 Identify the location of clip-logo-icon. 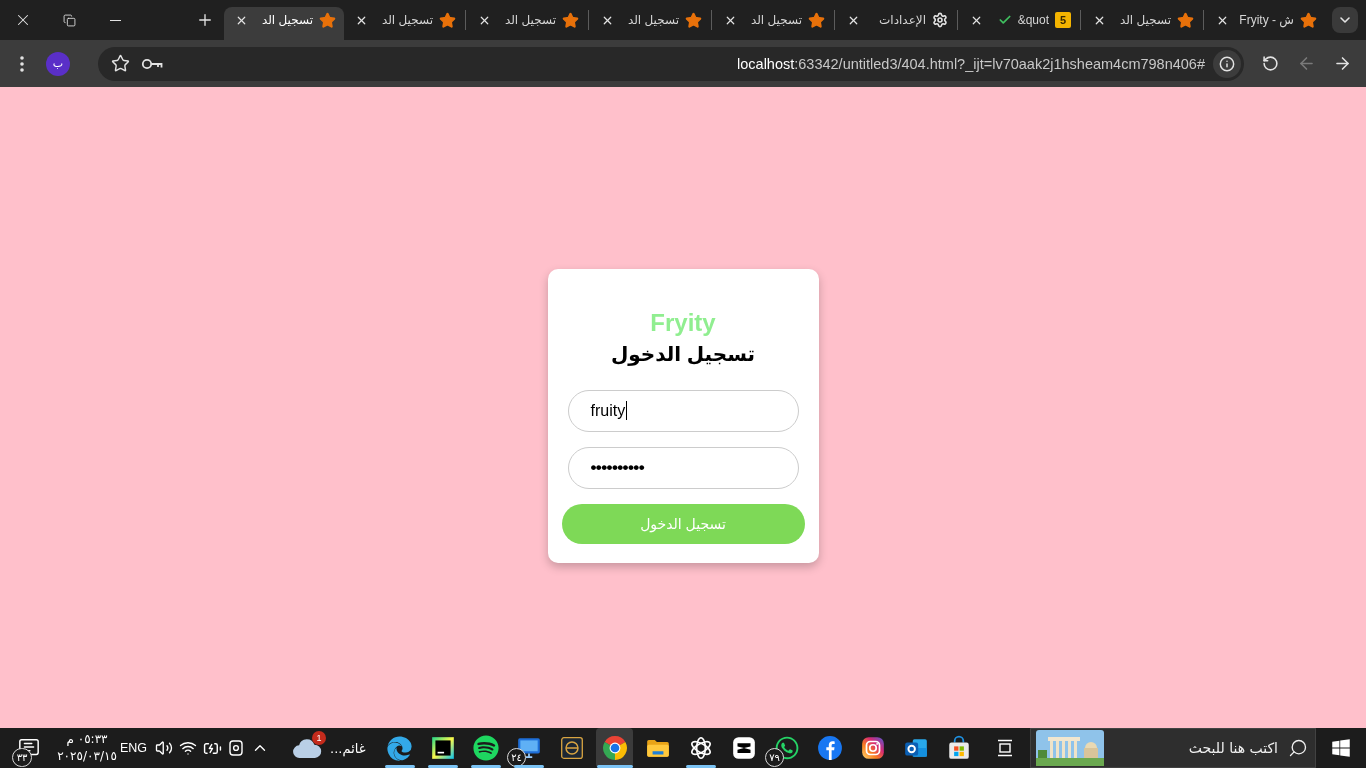
(743, 748).